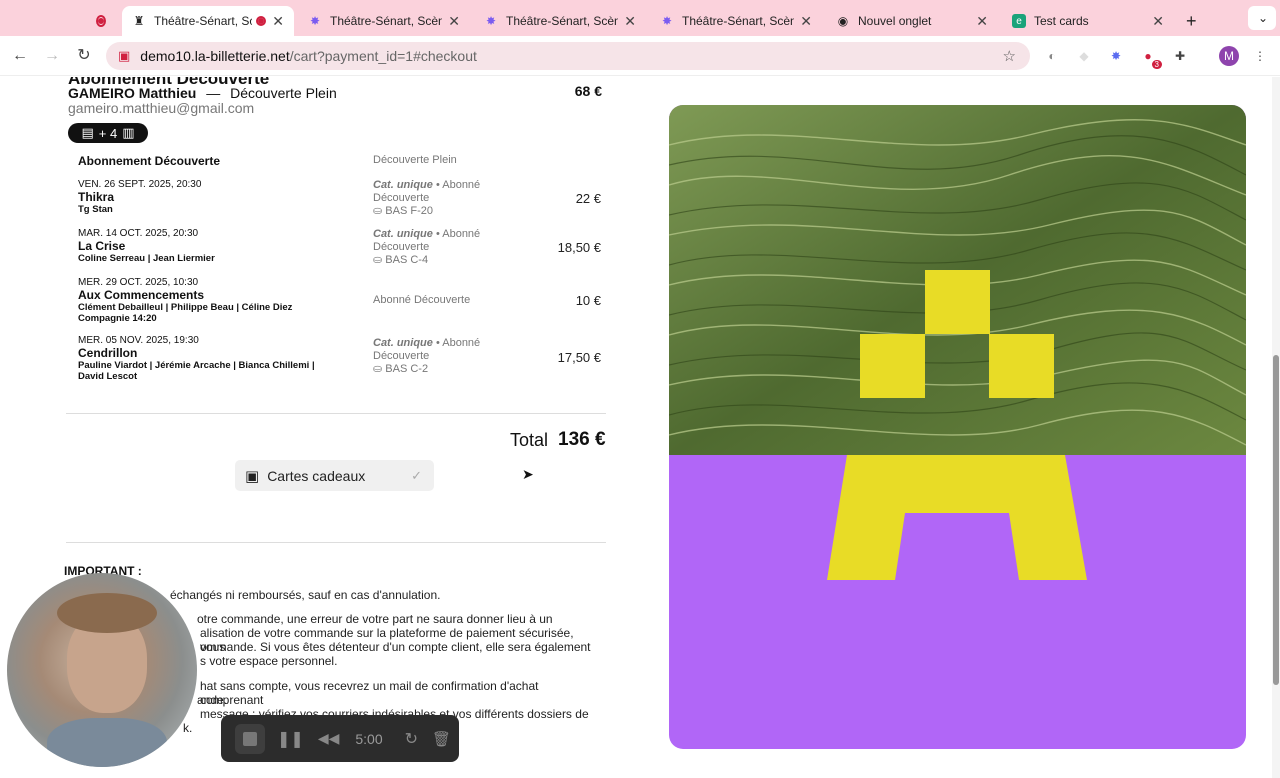 The image size is (1280, 778). I want to click on back-button: ←, so click(20, 56).